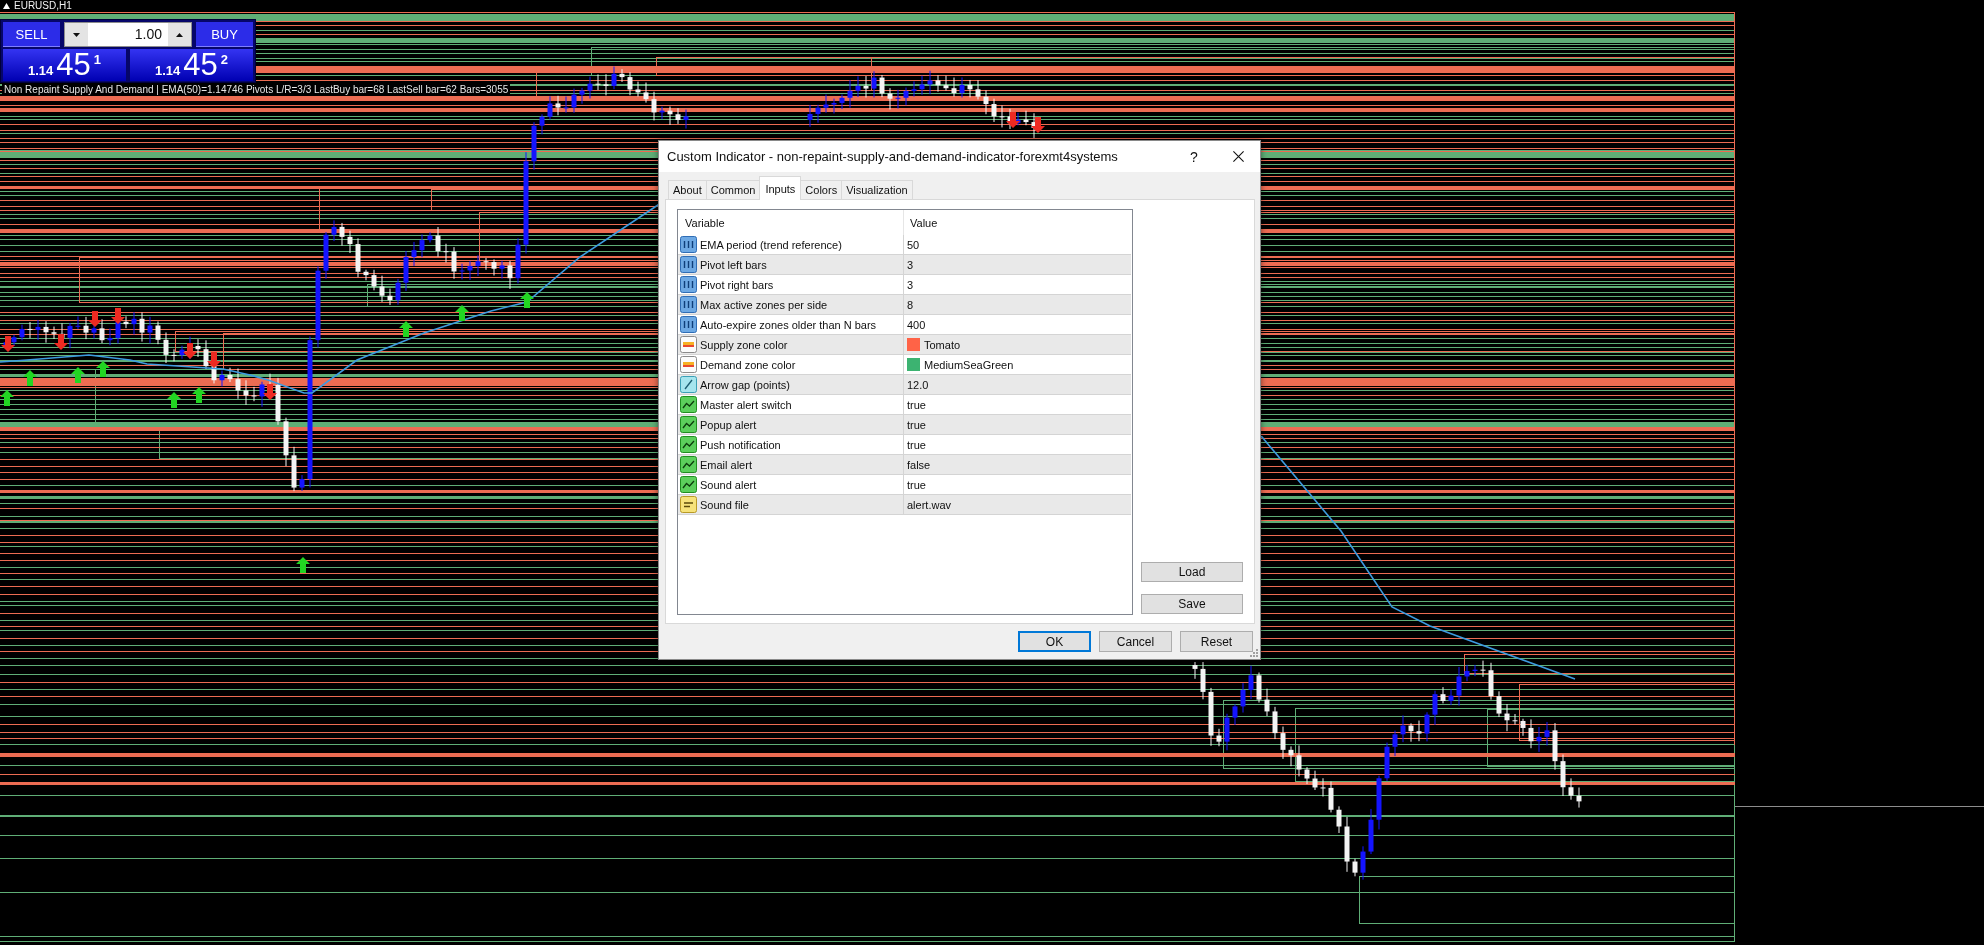 Image resolution: width=1984 pixels, height=945 pixels. I want to click on value-text: Tomato, so click(942, 344).